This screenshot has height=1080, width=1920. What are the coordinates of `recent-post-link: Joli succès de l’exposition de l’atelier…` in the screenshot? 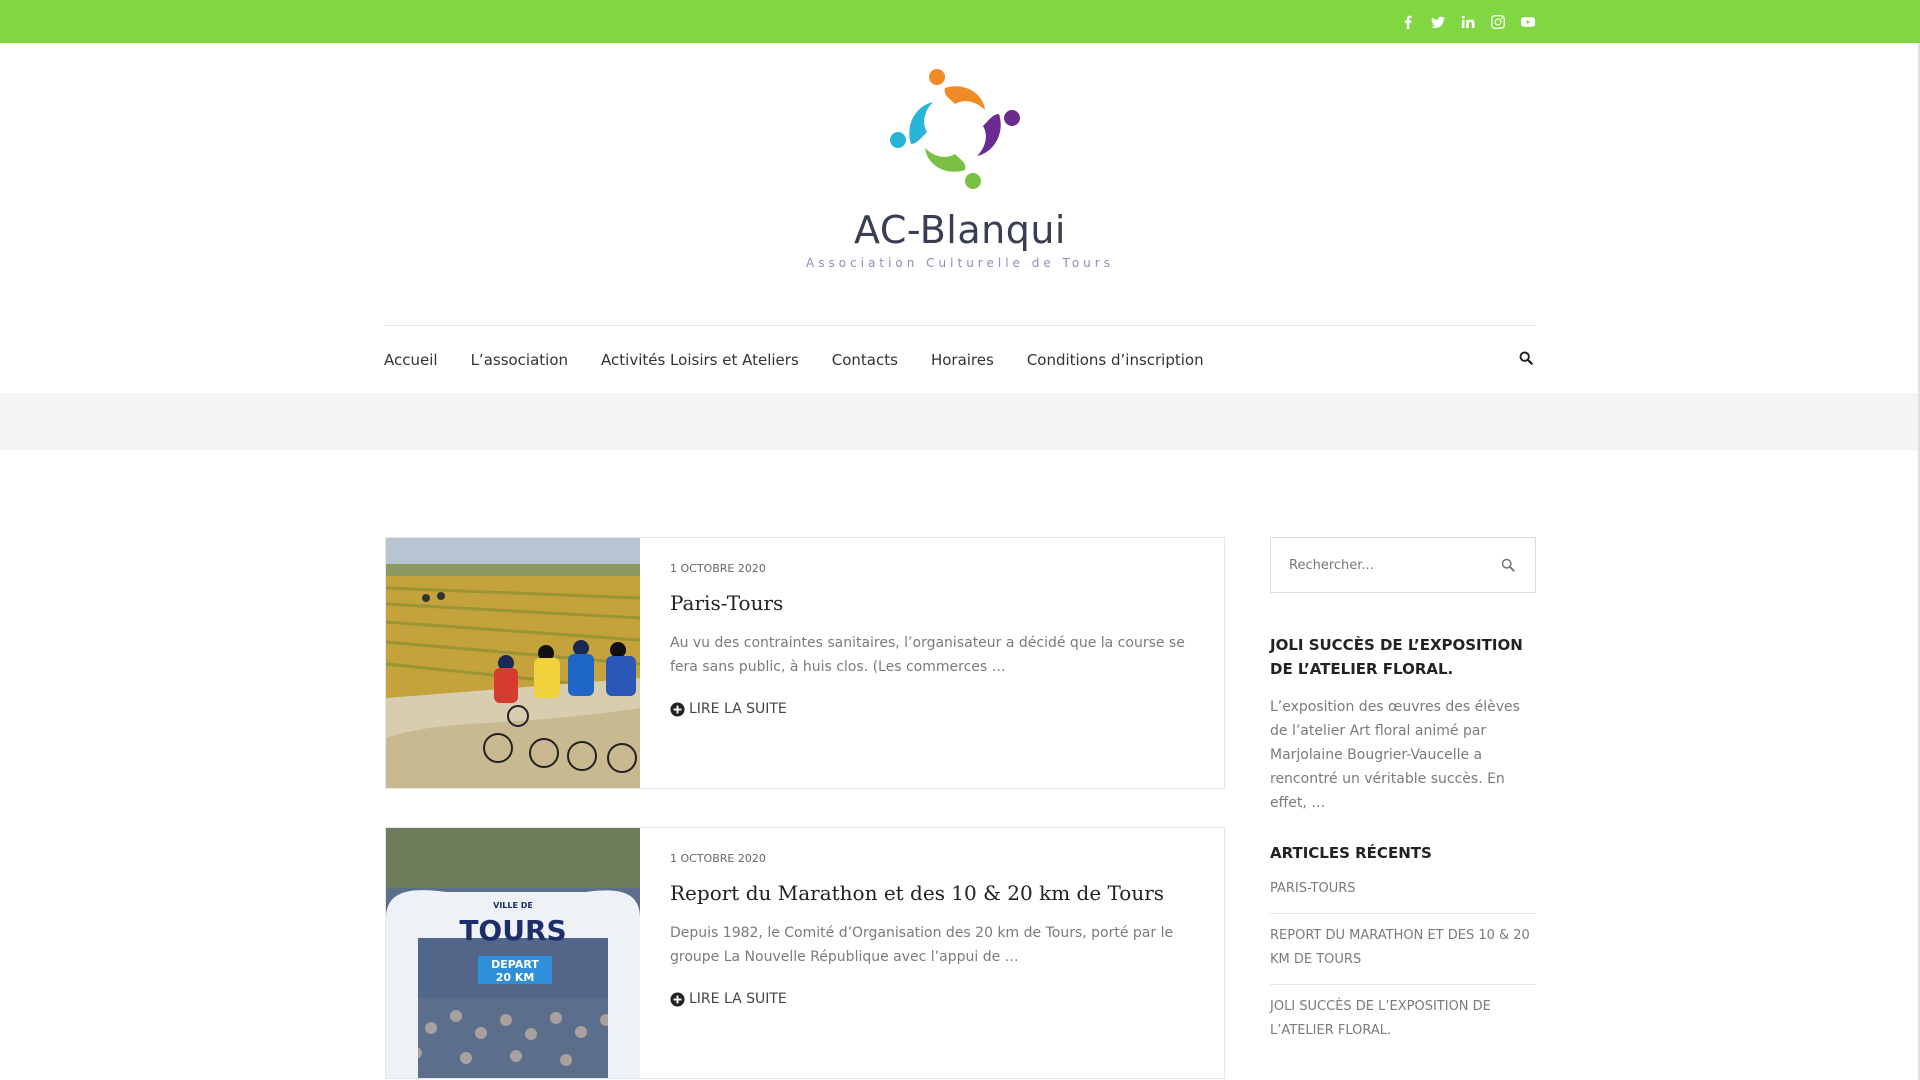 It's located at (1403, 1020).